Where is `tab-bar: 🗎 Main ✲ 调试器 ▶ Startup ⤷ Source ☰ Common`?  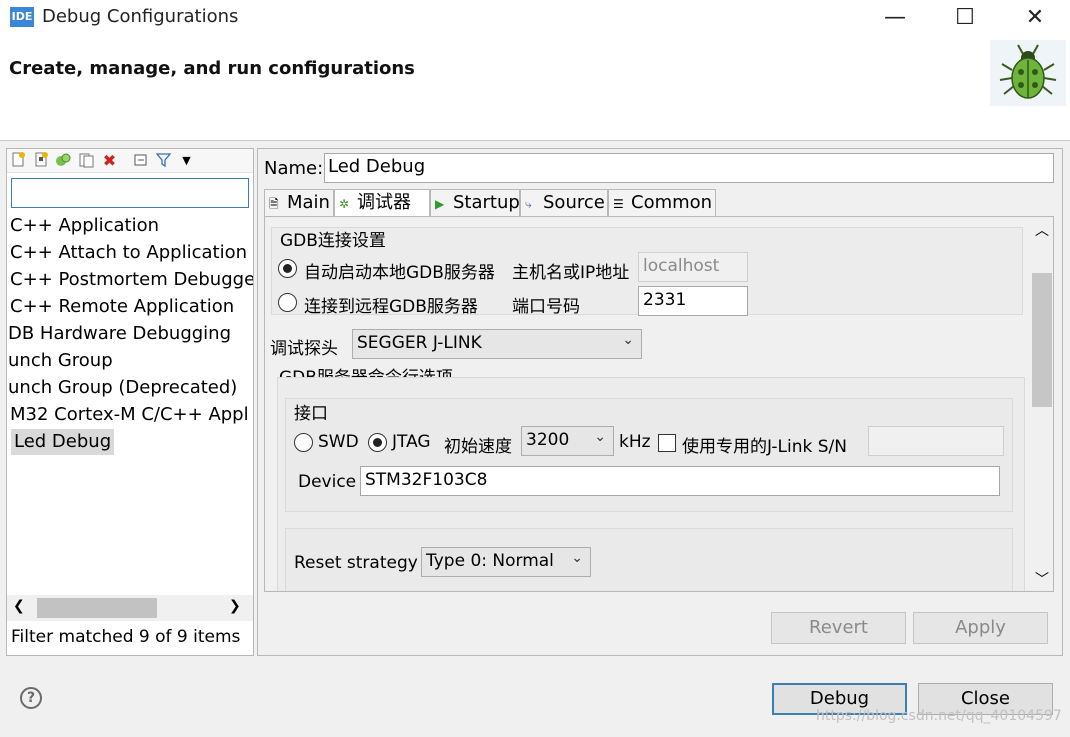 tab-bar: 🗎 Main ✲ 调试器 ▶ Startup ⤷ Source ☰ Common is located at coordinates (659, 204).